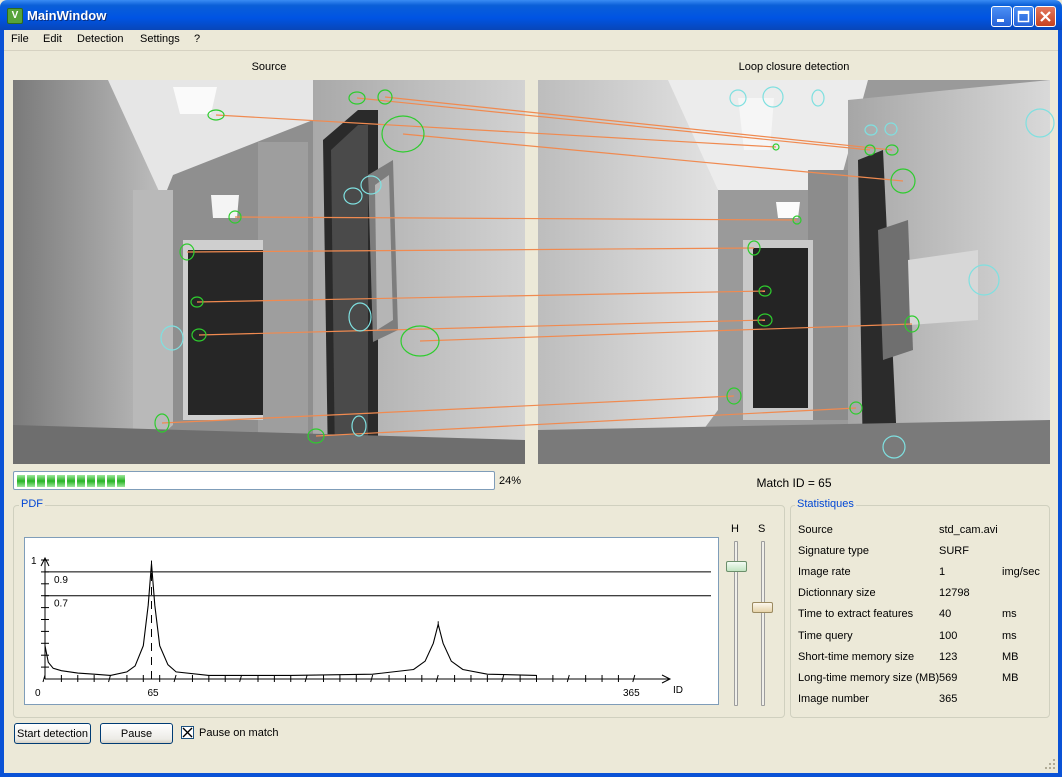 This screenshot has height=777, width=1062. I want to click on stat-value: 100, so click(948, 635).